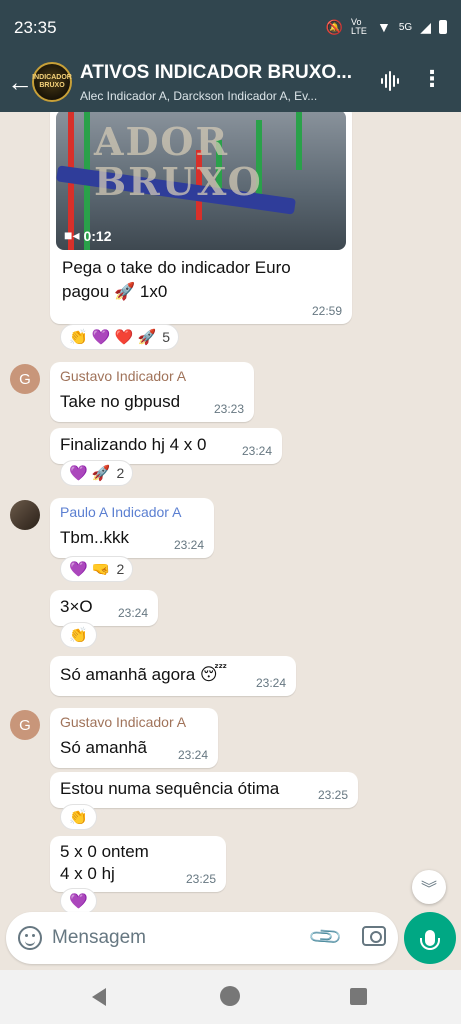 This screenshot has height=1024, width=461. I want to click on message-bubble: Gustavo Indicador A Take no gbpusd 23:23, so click(152, 392).